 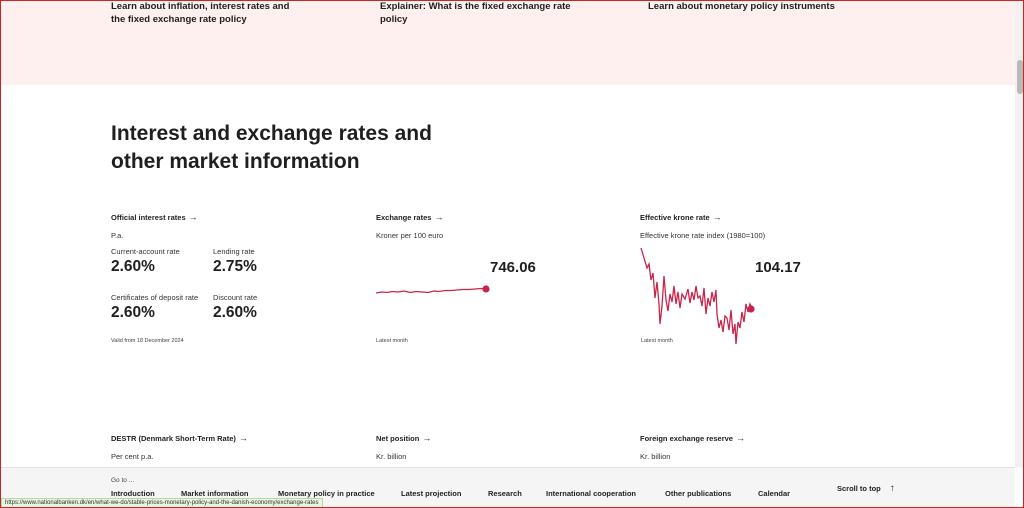 I want to click on nav-calendar: Calendar, so click(x=774, y=493).